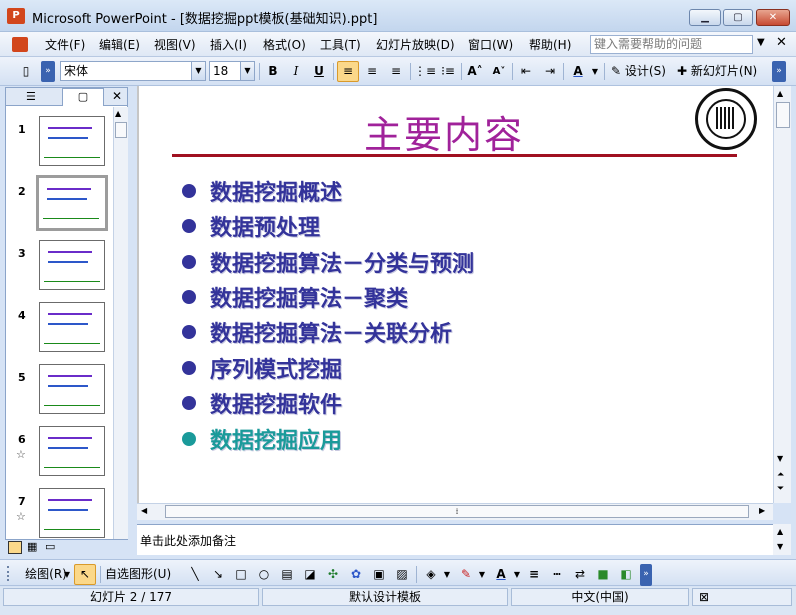  What do you see at coordinates (340, 44) in the screenshot?
I see `menu-tools: 工具(T)` at bounding box center [340, 44].